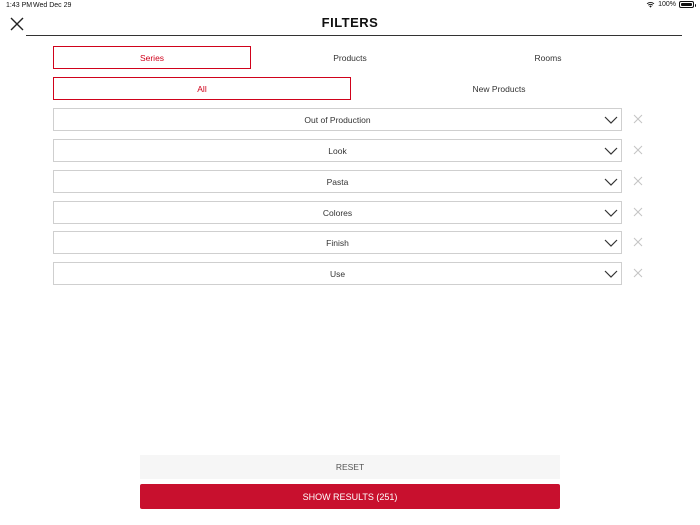  I want to click on tab-all: All, so click(202, 88).